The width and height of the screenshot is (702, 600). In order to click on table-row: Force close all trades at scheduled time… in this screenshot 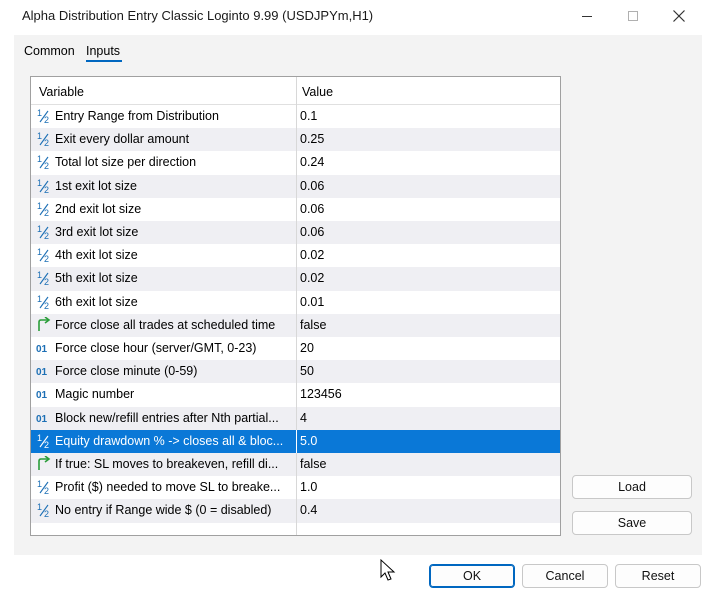, I will do `click(295, 325)`.